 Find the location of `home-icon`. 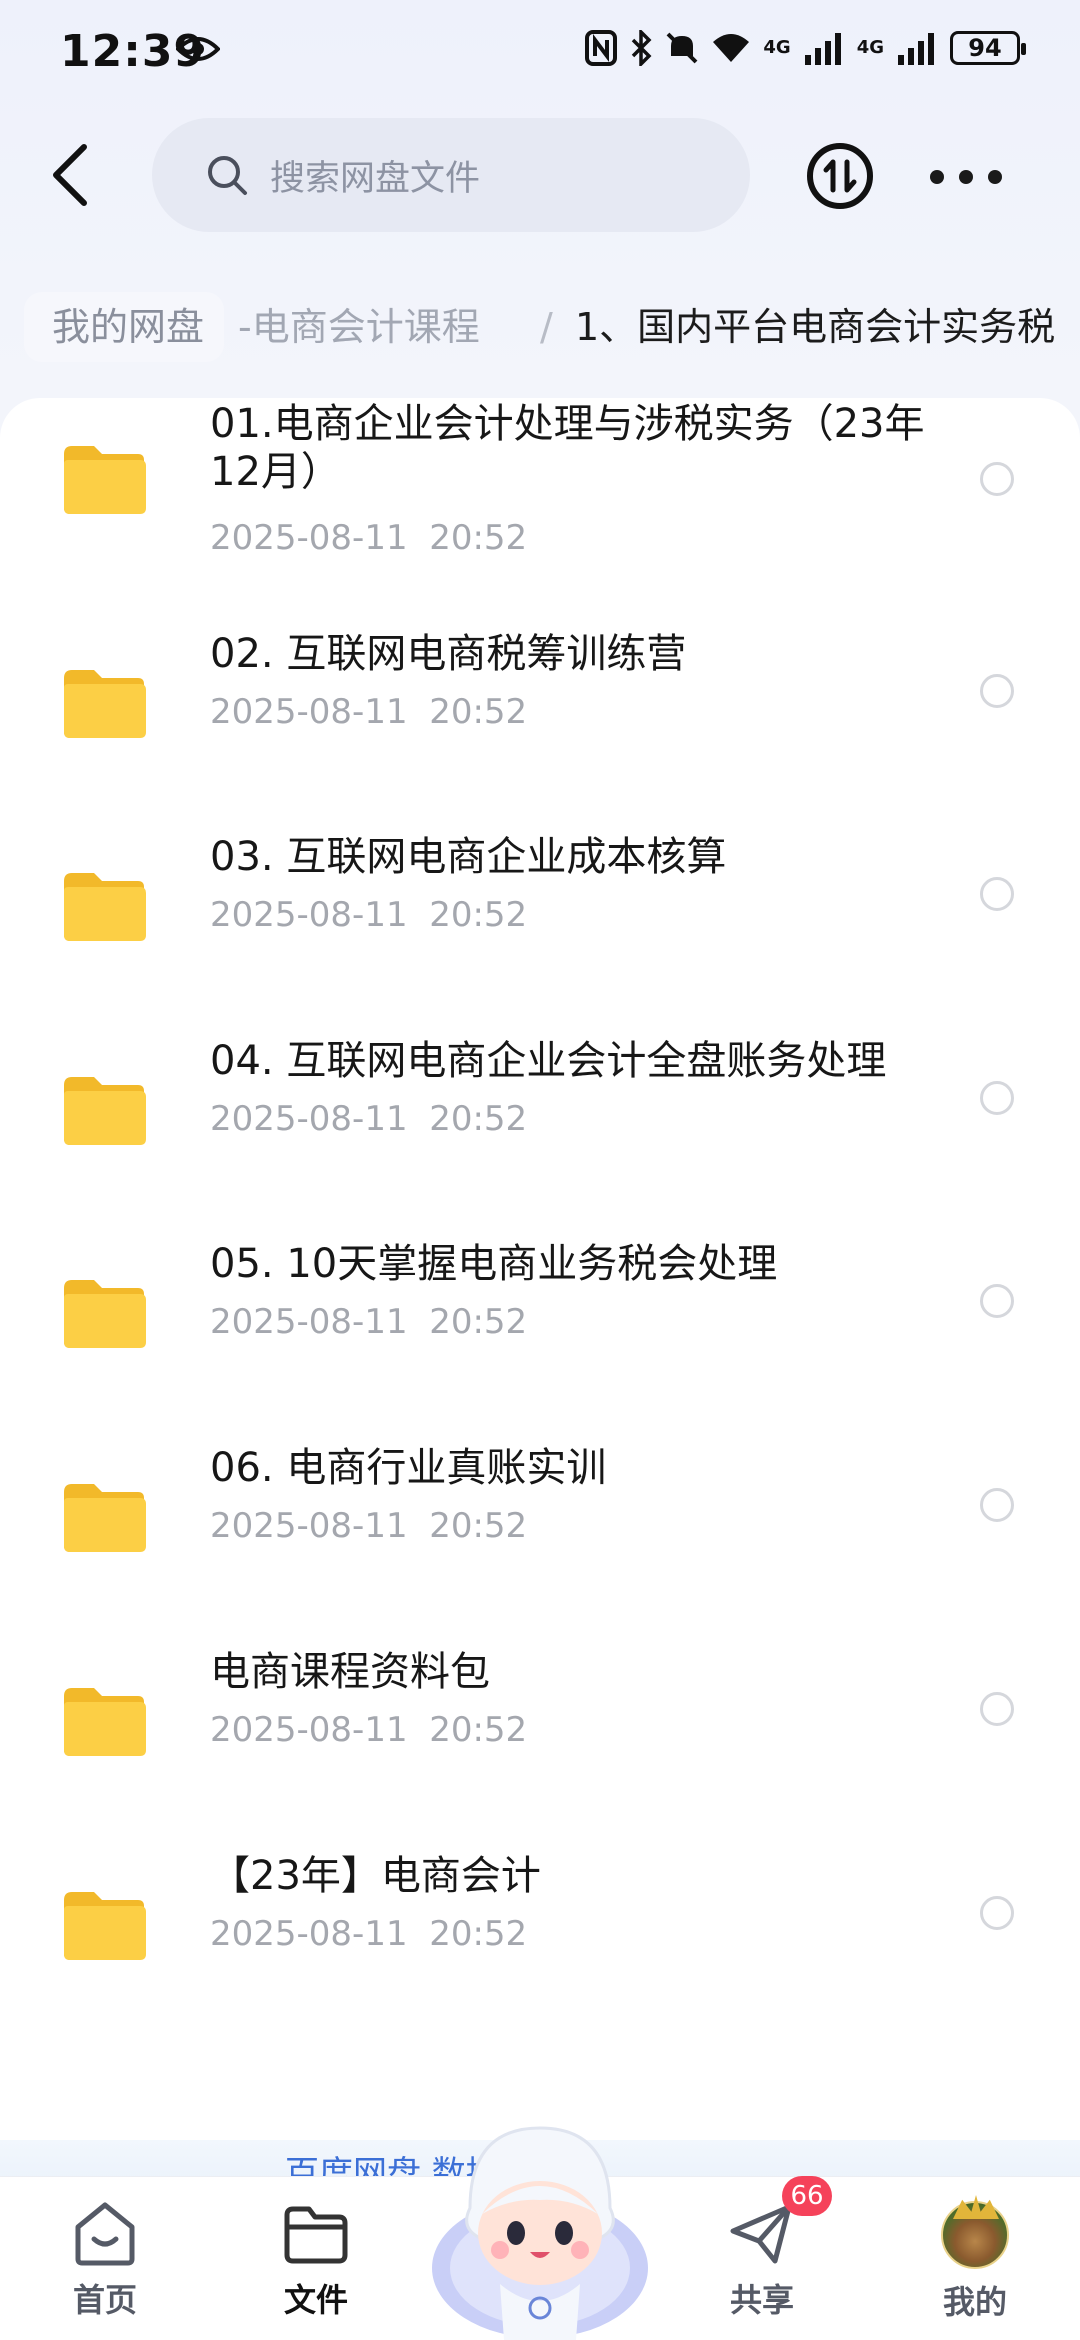

home-icon is located at coordinates (105, 2234).